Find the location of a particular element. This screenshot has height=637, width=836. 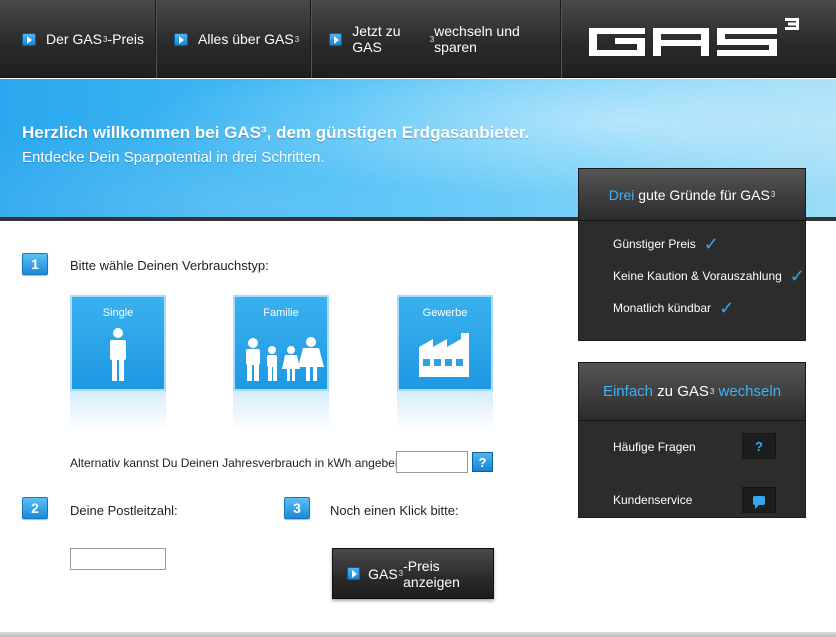

nav-label: Jetzt zu GAS is located at coordinates (376, 39).